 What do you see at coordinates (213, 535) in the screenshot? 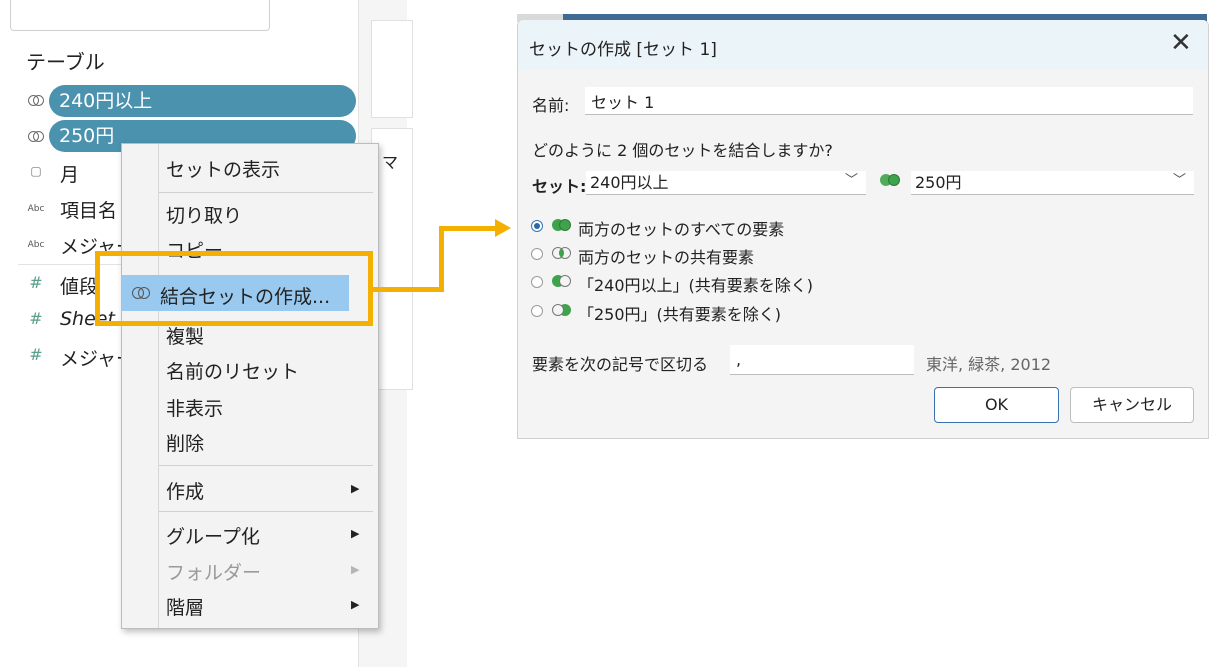
I see `menu-item-group: グループ化` at bounding box center [213, 535].